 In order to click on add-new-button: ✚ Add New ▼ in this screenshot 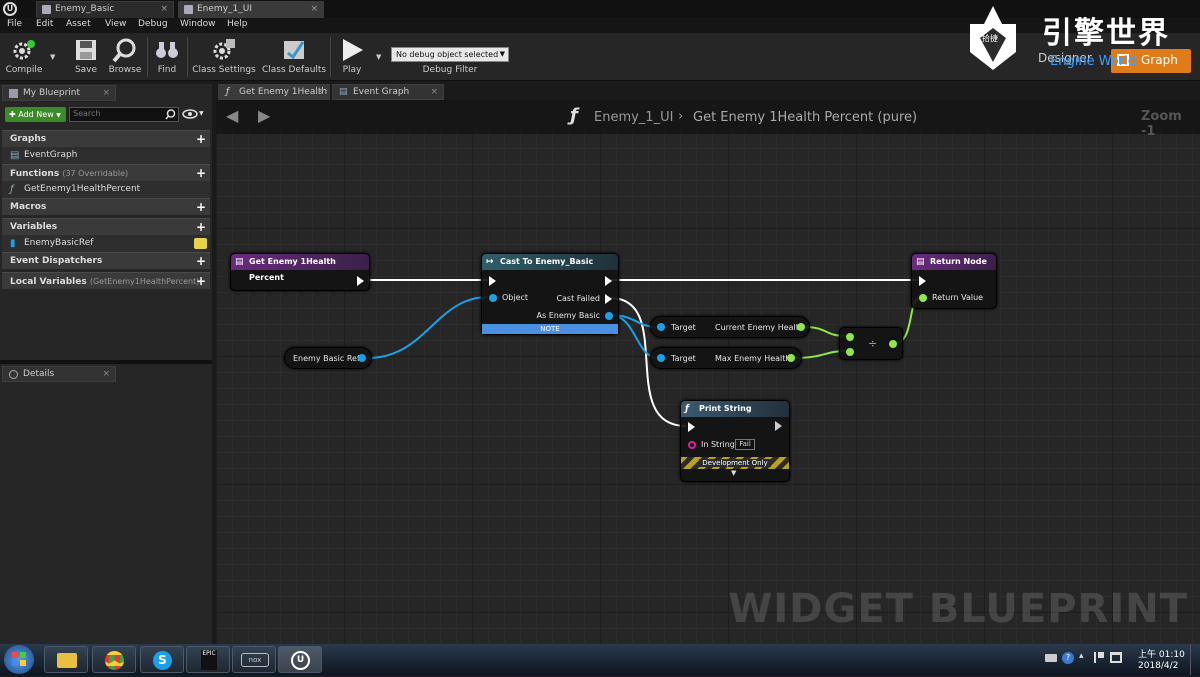, I will do `click(35, 114)`.